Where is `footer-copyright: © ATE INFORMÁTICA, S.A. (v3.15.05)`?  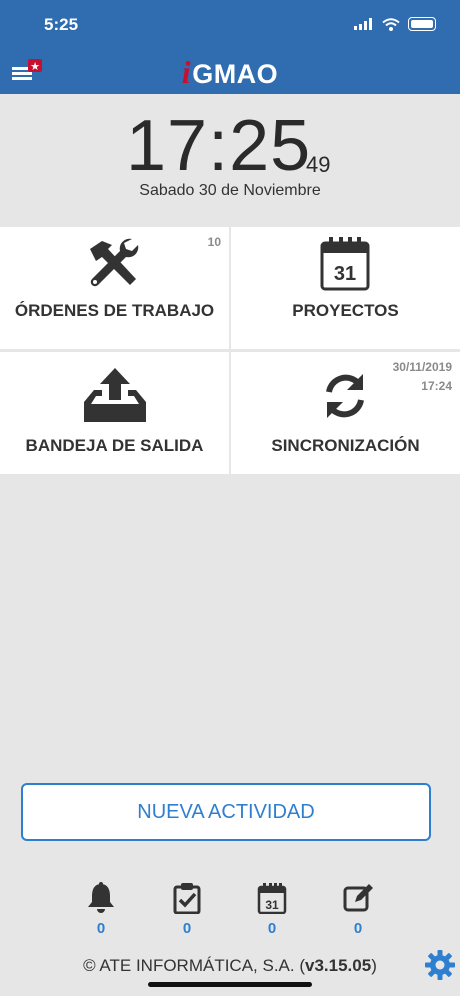 footer-copyright: © ATE INFORMÁTICA, S.A. (v3.15.05) is located at coordinates (230, 966).